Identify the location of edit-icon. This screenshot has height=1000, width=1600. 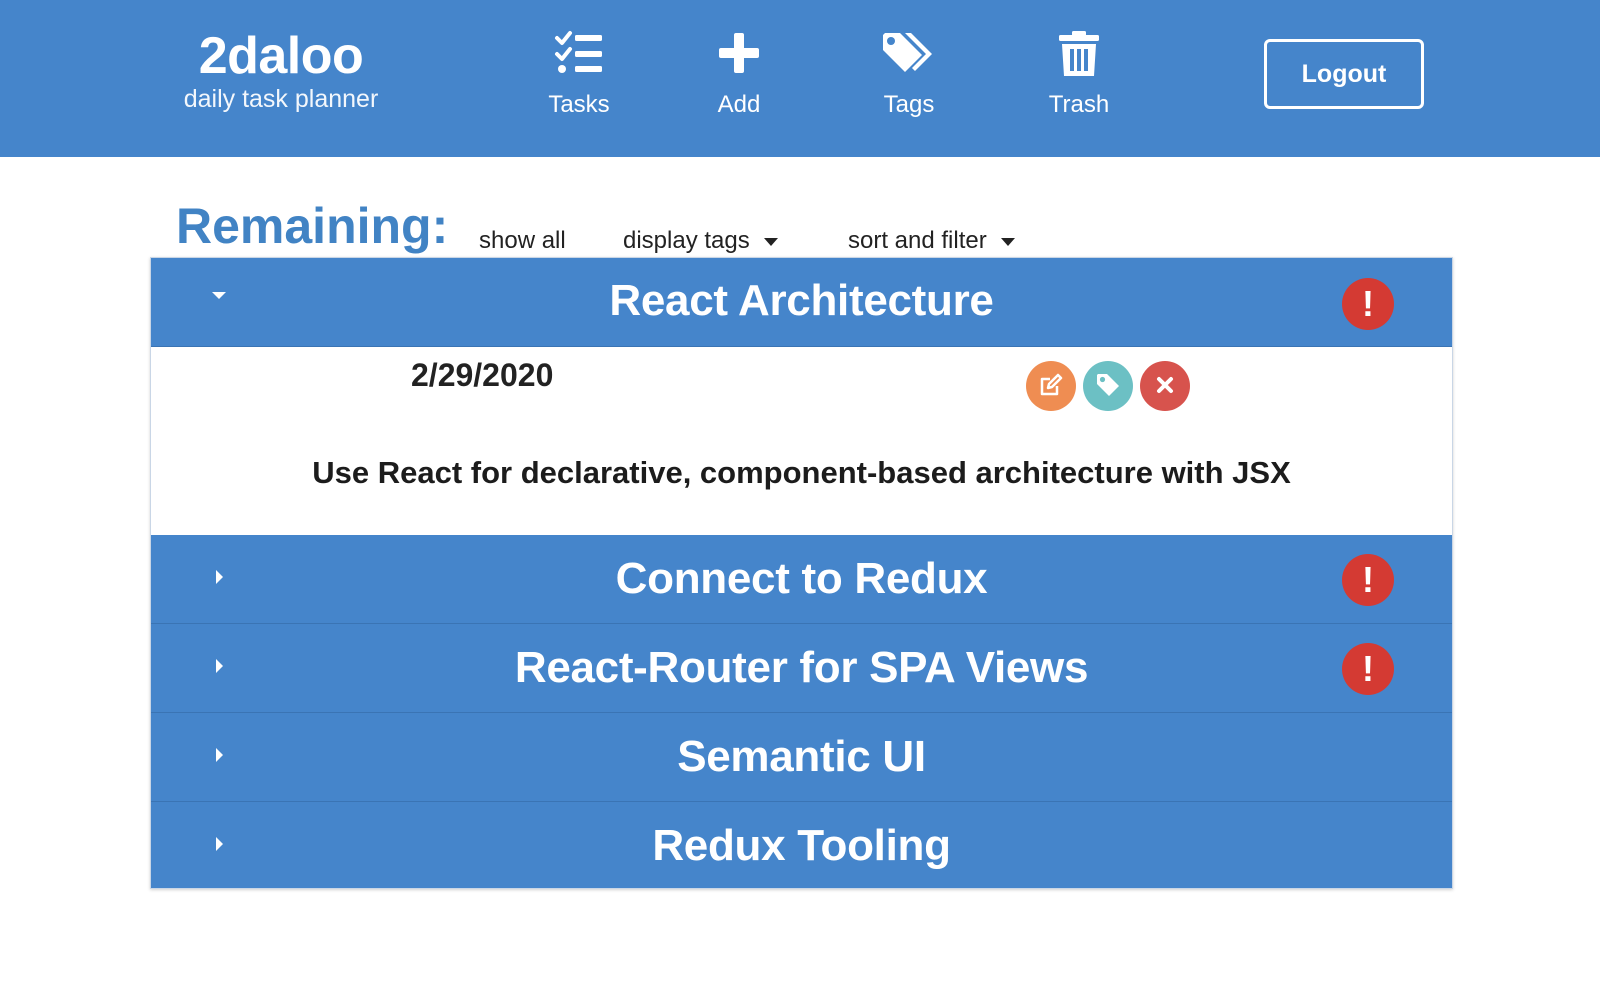
(1051, 386).